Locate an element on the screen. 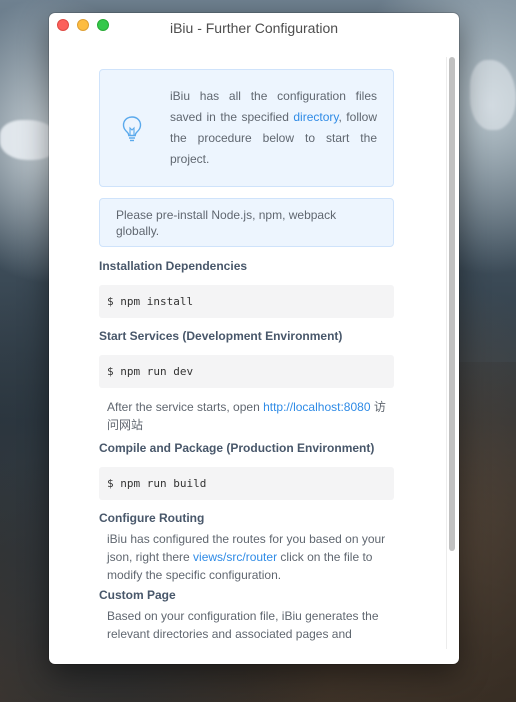 The width and height of the screenshot is (516, 702). window-title: iBiu - Further Configuration is located at coordinates (254, 28).